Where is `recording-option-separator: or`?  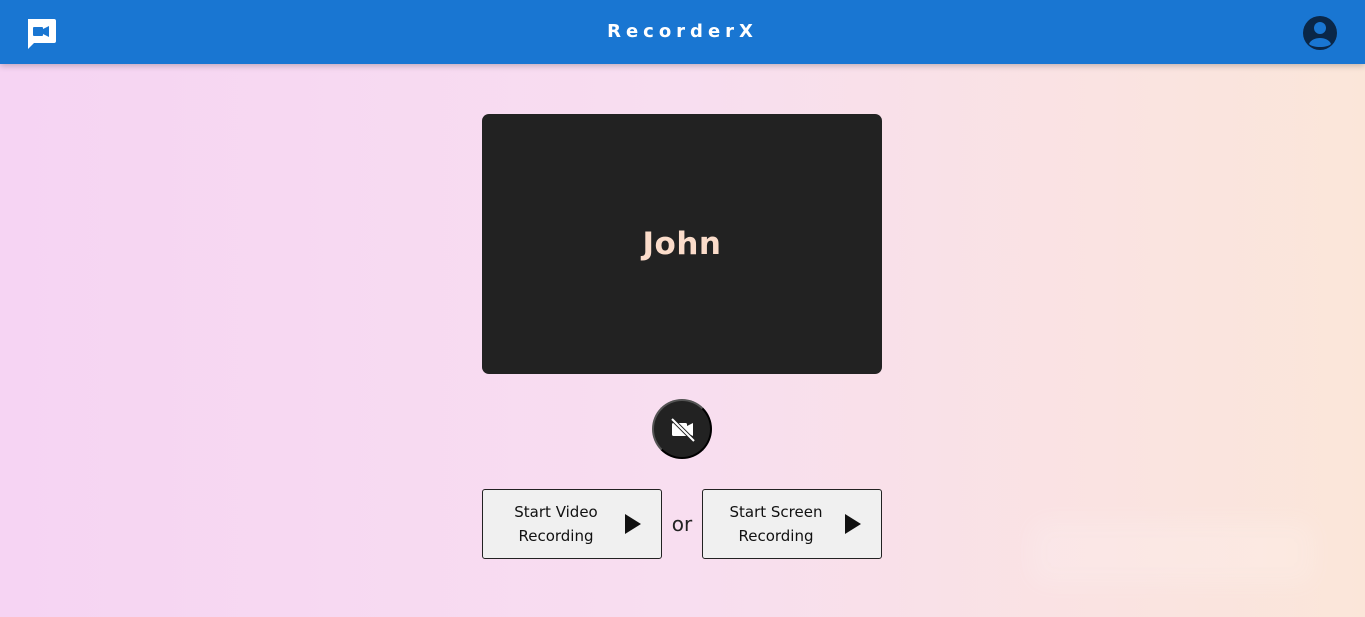
recording-option-separator: or is located at coordinates (682, 524).